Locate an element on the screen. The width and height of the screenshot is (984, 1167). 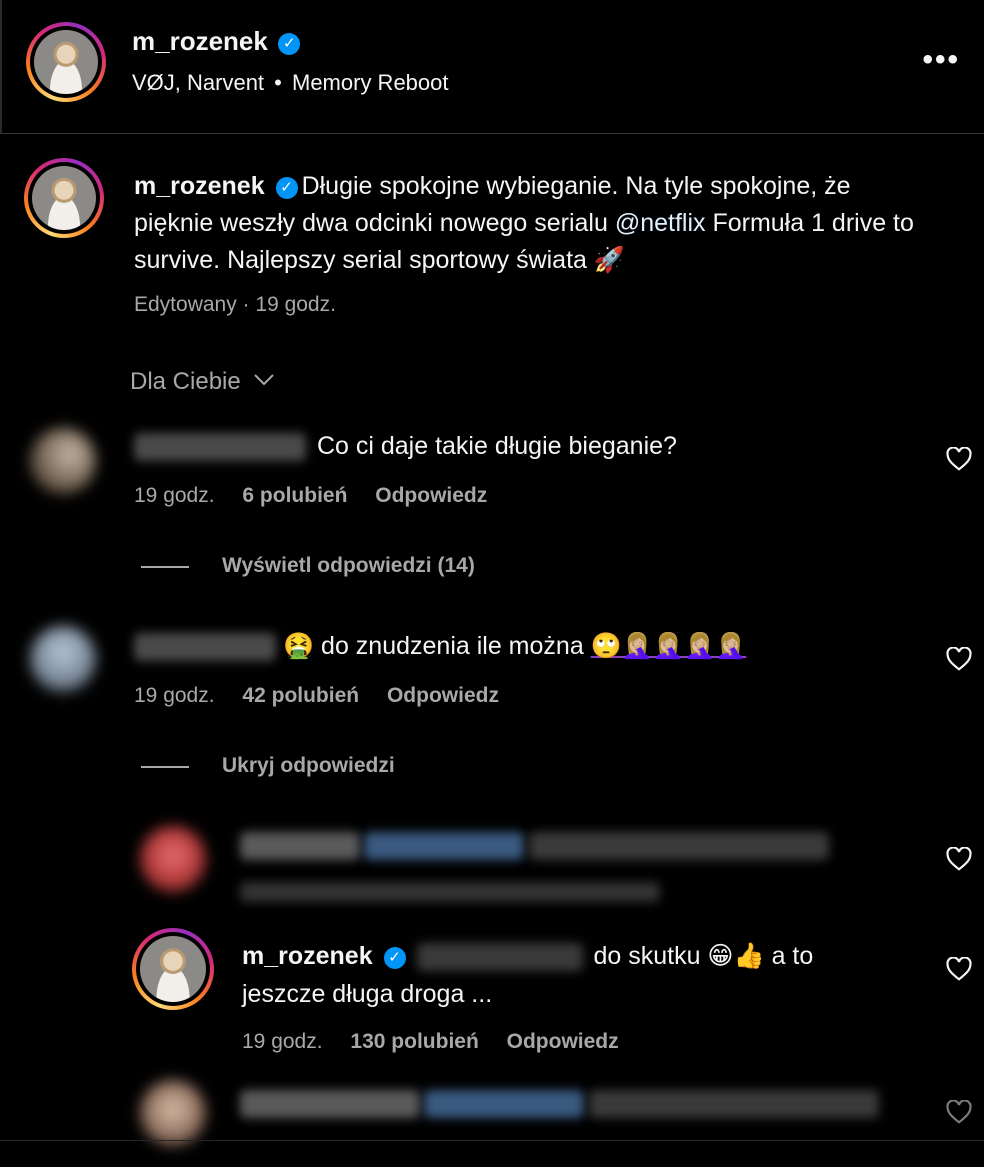
reply-username: m_rozenek is located at coordinates (307, 956).